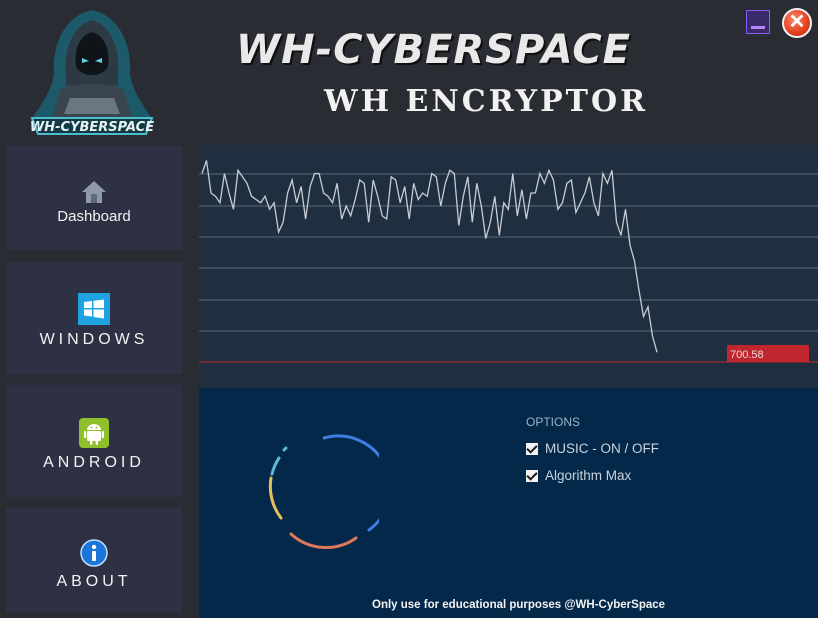 The height and width of the screenshot is (618, 818). I want to click on sidebar-item-about: ABOUT, so click(94, 560).